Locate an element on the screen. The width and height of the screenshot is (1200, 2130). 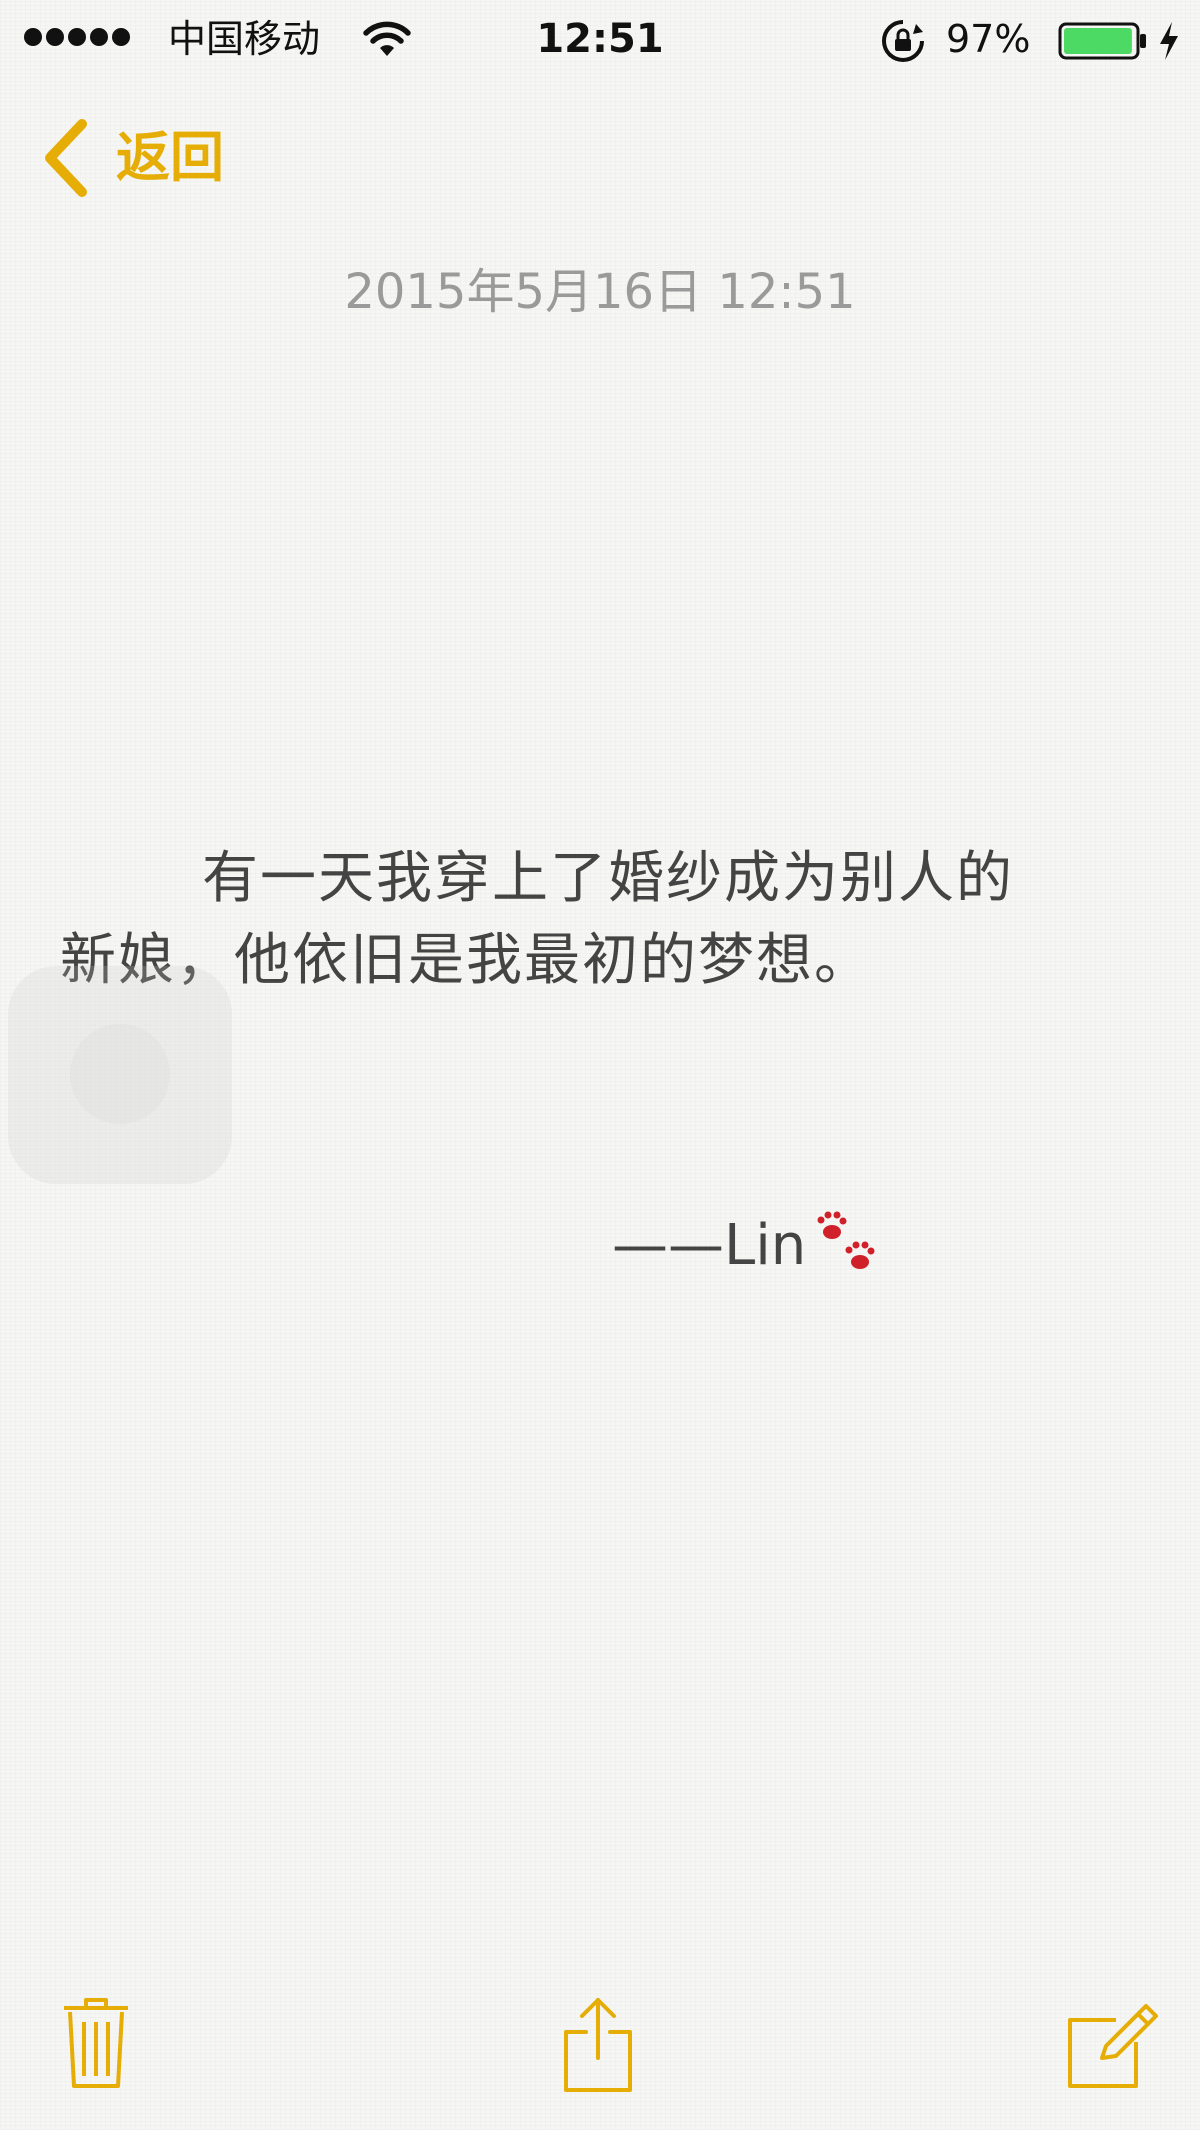
compose-button is located at coordinates (1114, 2046).